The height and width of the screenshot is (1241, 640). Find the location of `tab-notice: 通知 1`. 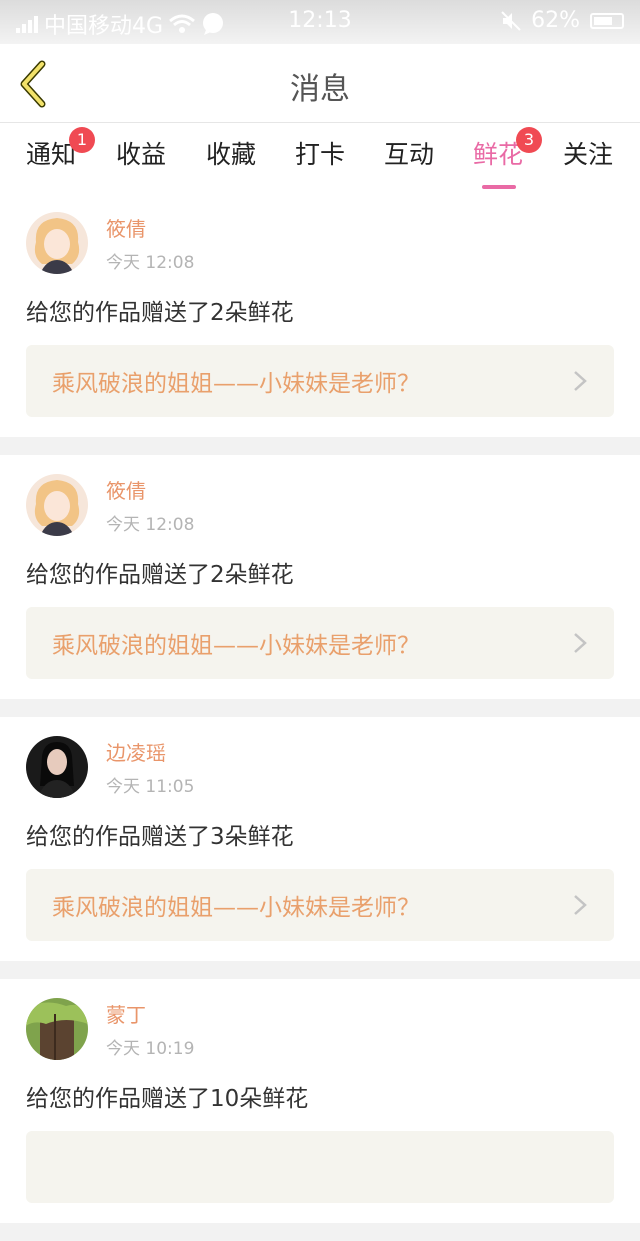

tab-notice: 通知 1 is located at coordinates (53, 149).